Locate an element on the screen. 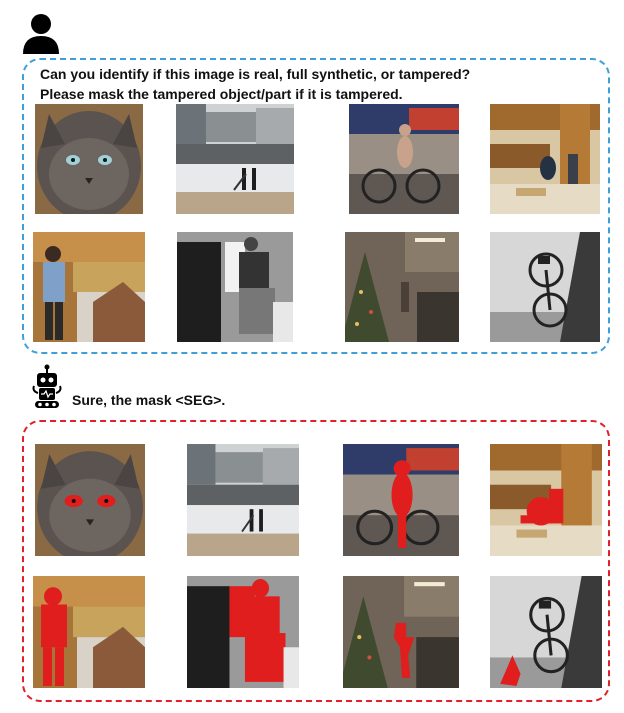 This screenshot has width=624, height=713. kitchen-people-photo-masked is located at coordinates (546, 500).